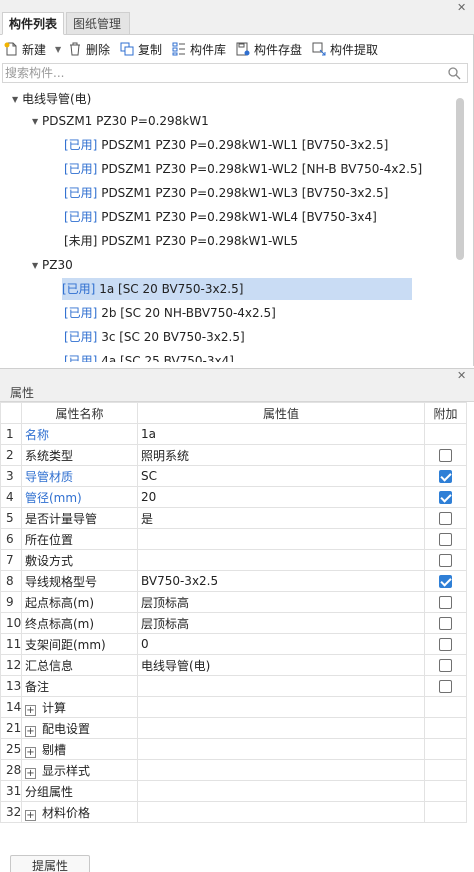 This screenshot has width=474, height=872. Describe the element at coordinates (281, 665) in the screenshot. I see `property-value: 电线导管(电)` at that location.